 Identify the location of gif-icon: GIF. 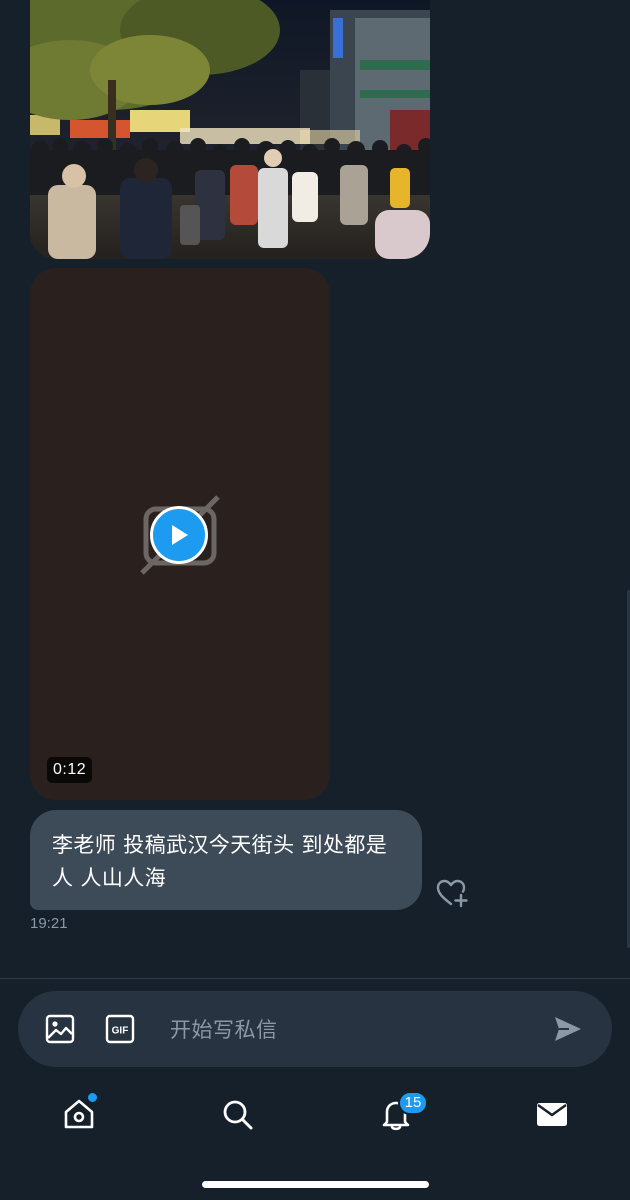
(120, 1029).